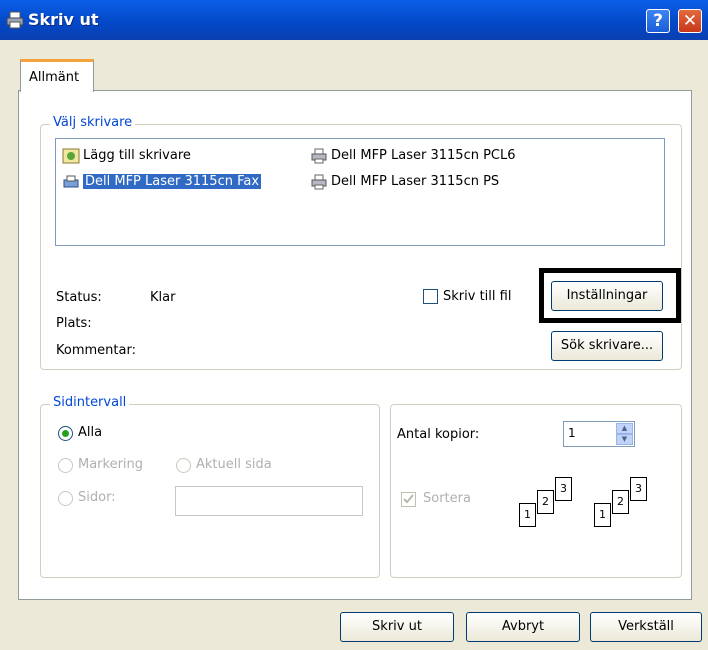  I want to click on radio-all, so click(65, 433).